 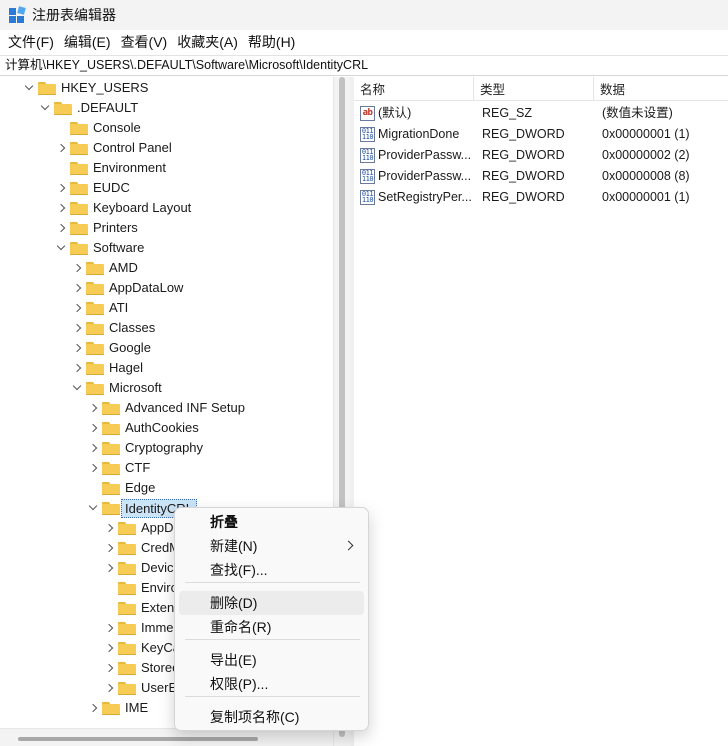 I want to click on tree-node-label: Software, so click(x=118, y=248).